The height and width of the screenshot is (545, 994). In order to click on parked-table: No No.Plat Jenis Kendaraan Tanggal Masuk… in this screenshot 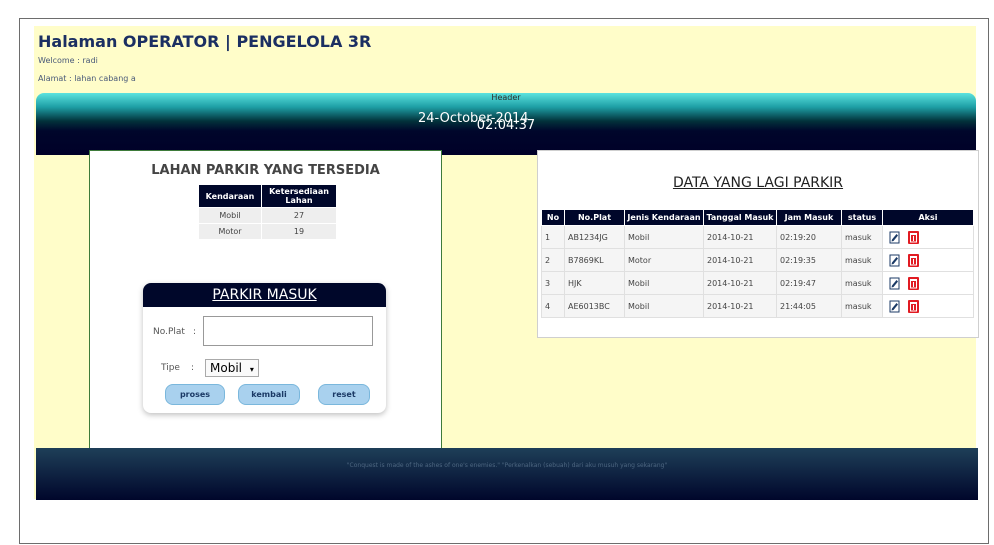, I will do `click(757, 263)`.